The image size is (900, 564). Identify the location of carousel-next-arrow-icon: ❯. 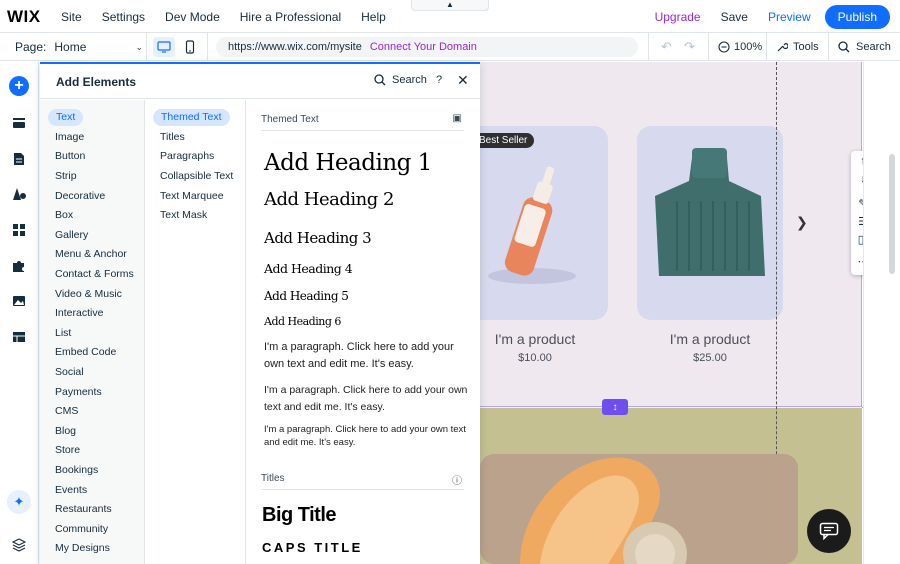
(802, 222).